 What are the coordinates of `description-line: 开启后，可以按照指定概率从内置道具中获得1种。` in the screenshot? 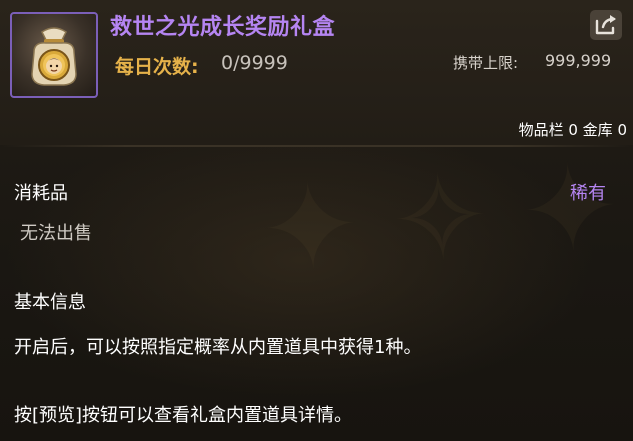 It's located at (218, 347).